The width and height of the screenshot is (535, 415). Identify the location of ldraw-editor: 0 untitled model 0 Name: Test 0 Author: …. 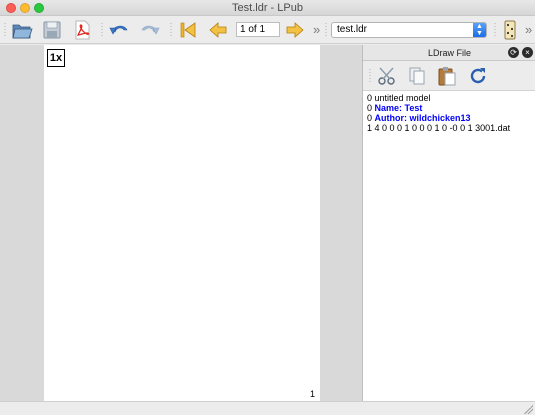
(451, 113).